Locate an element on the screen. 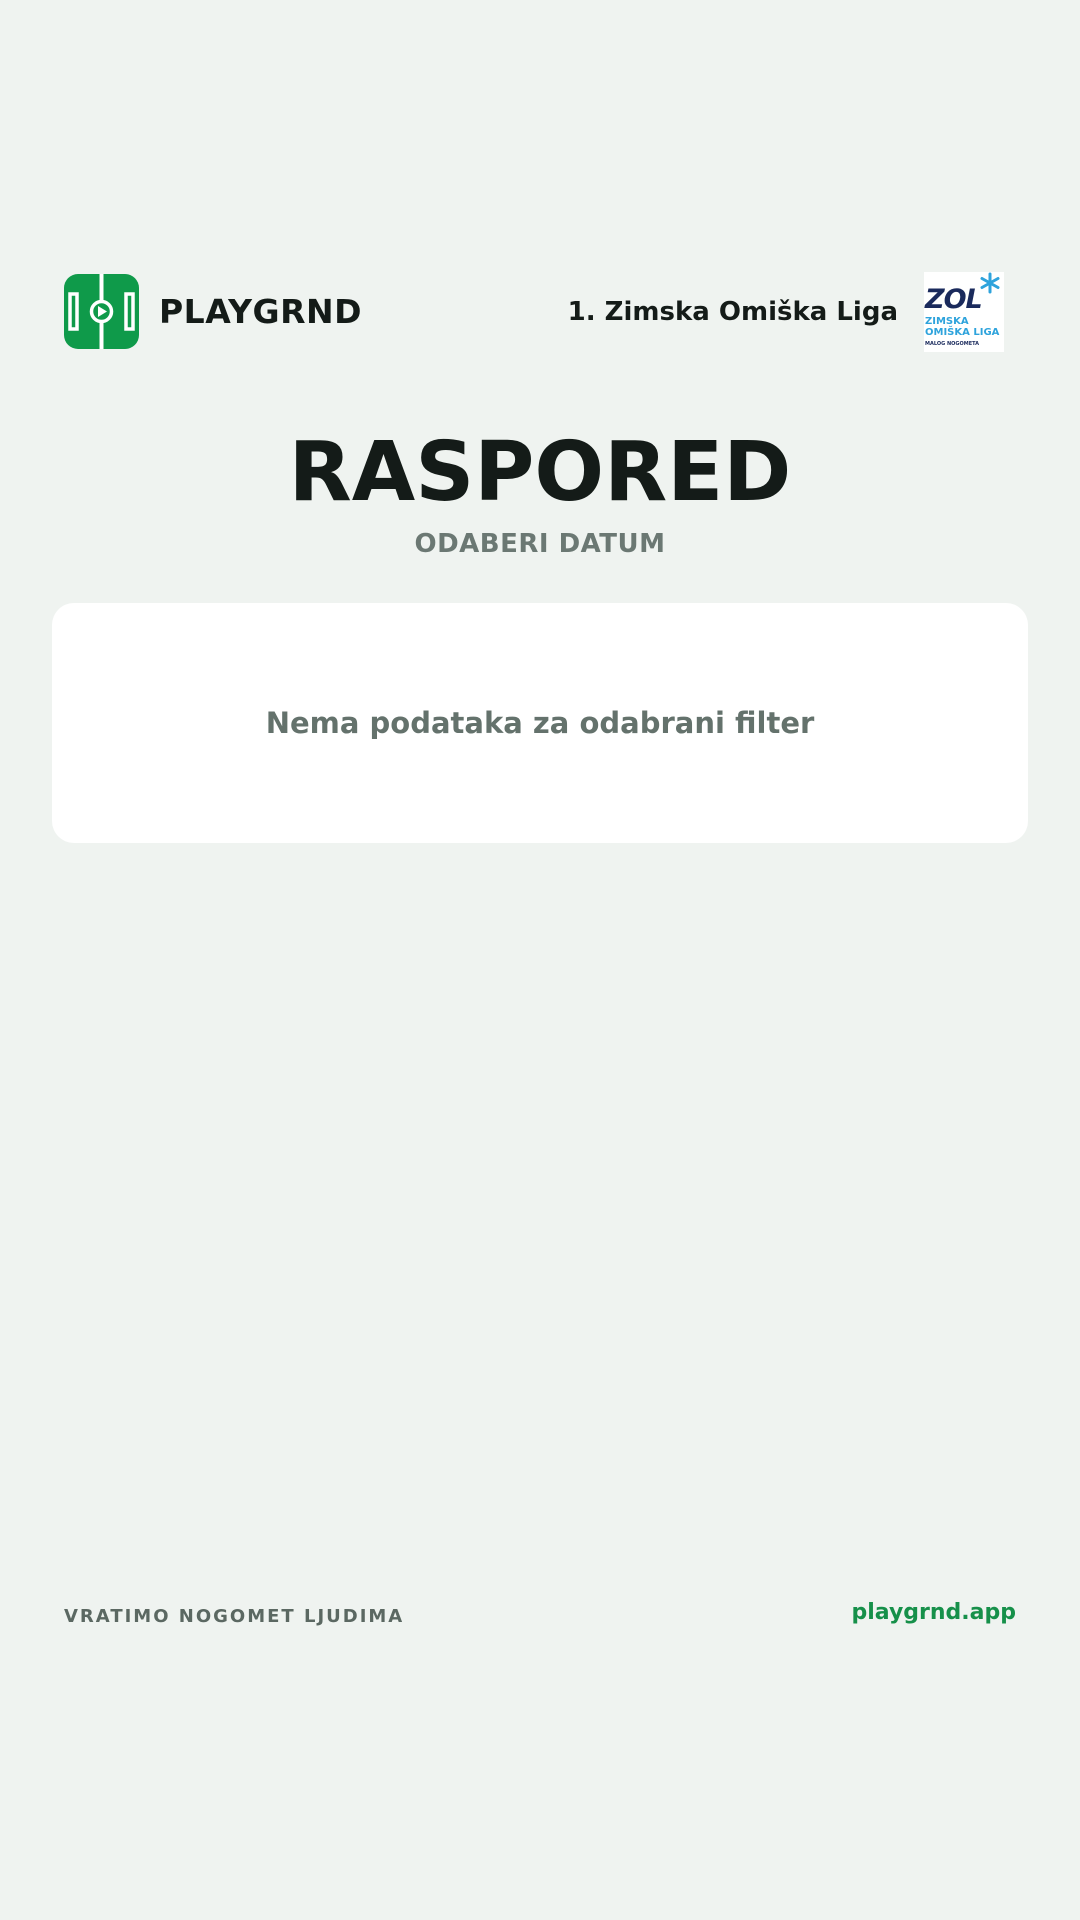 This screenshot has width=1080, height=1920. league-logo-line3: MALOG NOGOMETA is located at coordinates (952, 344).